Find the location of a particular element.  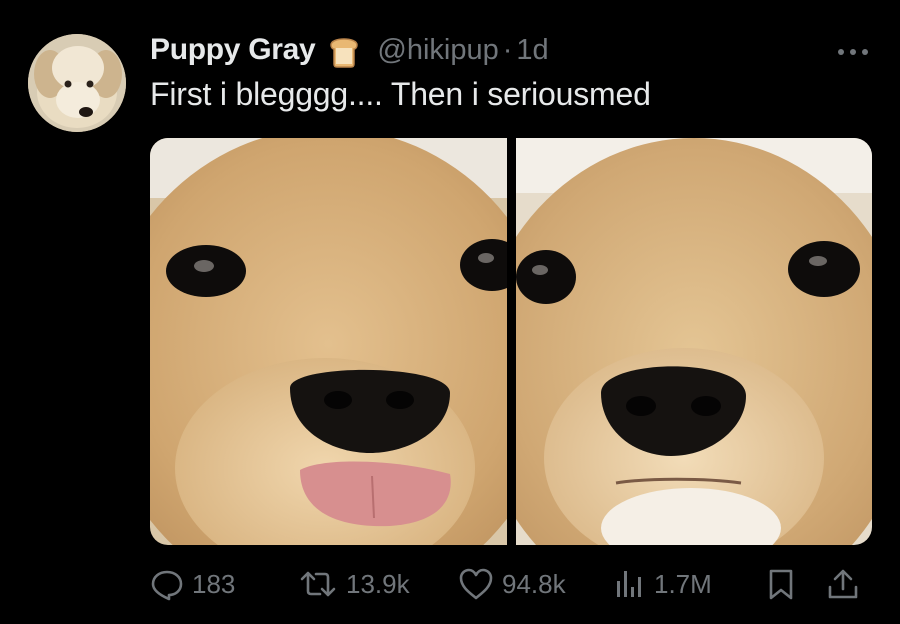

reply-icon is located at coordinates (167, 585).